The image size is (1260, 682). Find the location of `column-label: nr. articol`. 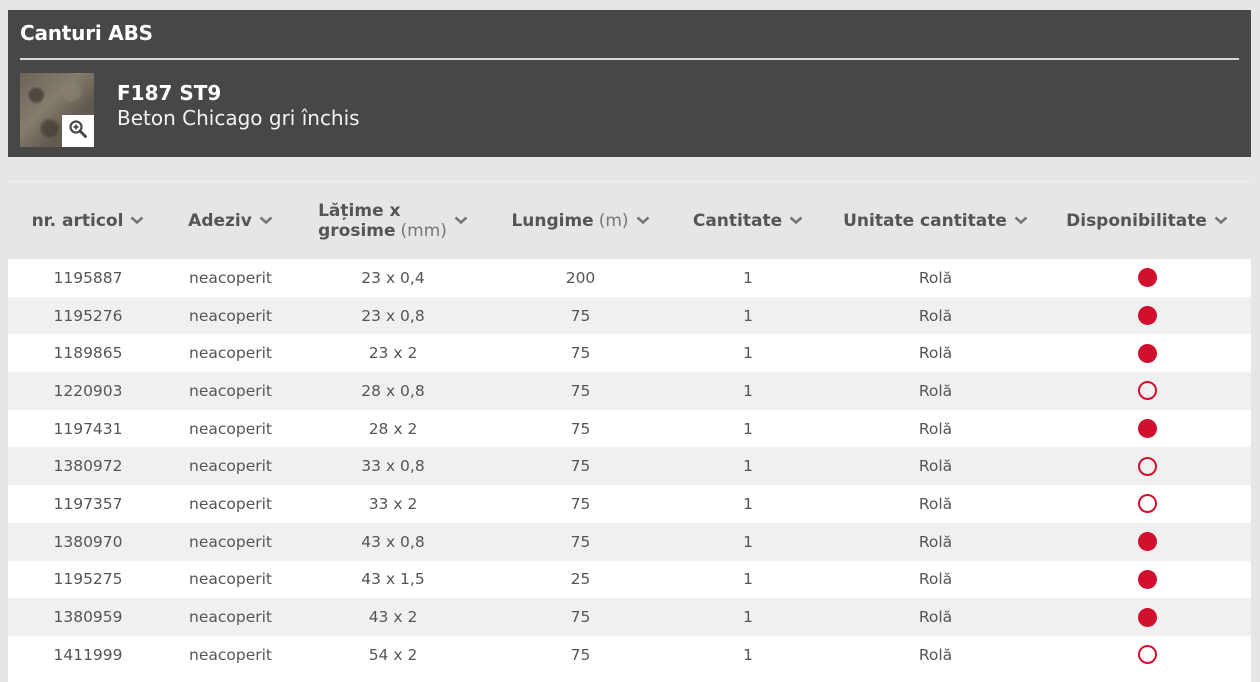

column-label: nr. articol is located at coordinates (77, 220).